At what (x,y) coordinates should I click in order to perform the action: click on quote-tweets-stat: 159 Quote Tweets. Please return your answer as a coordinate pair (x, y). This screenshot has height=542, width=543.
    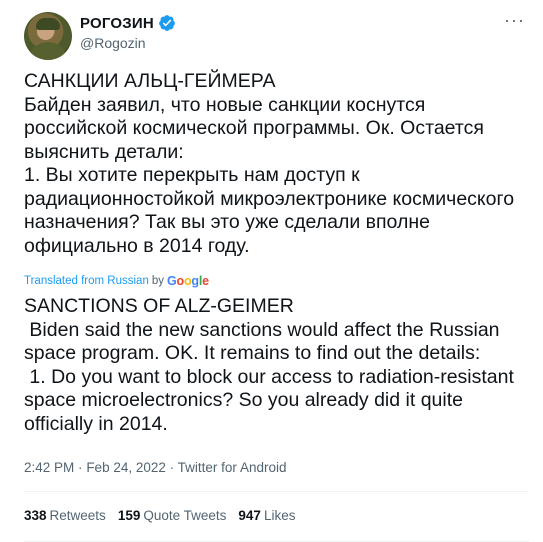
    Looking at the image, I should click on (172, 515).